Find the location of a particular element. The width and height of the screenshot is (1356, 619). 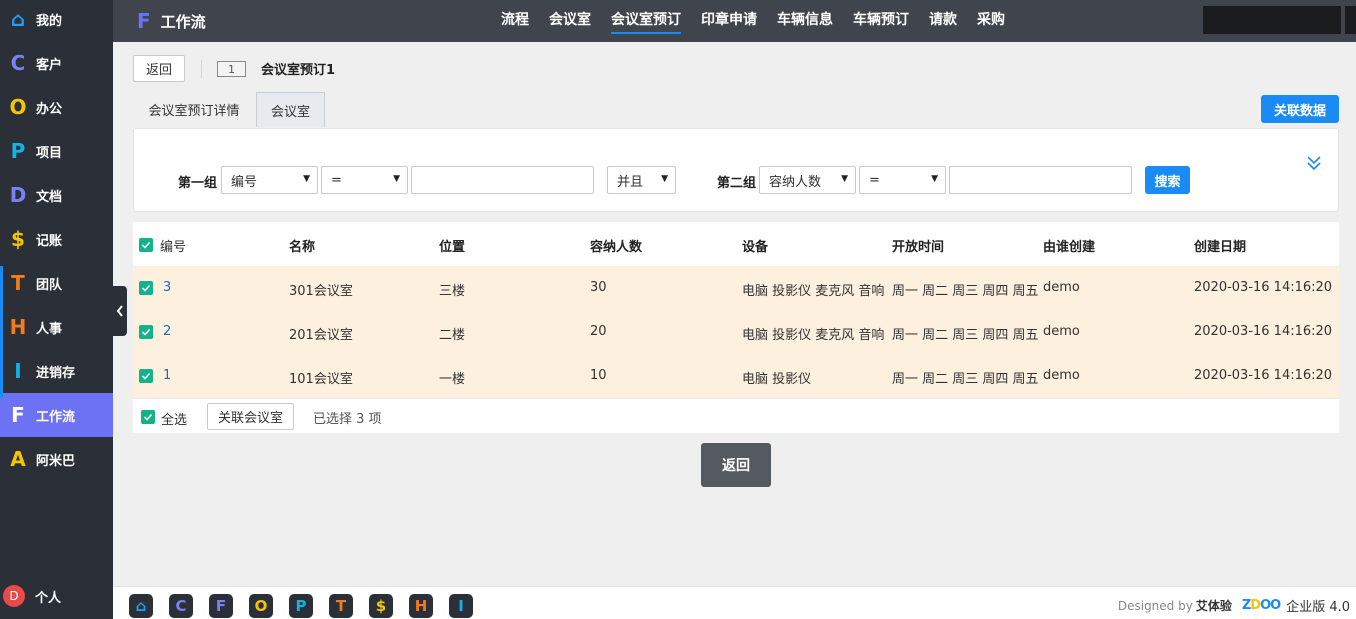

sidebar-item-label: 工作流 is located at coordinates (56, 417).